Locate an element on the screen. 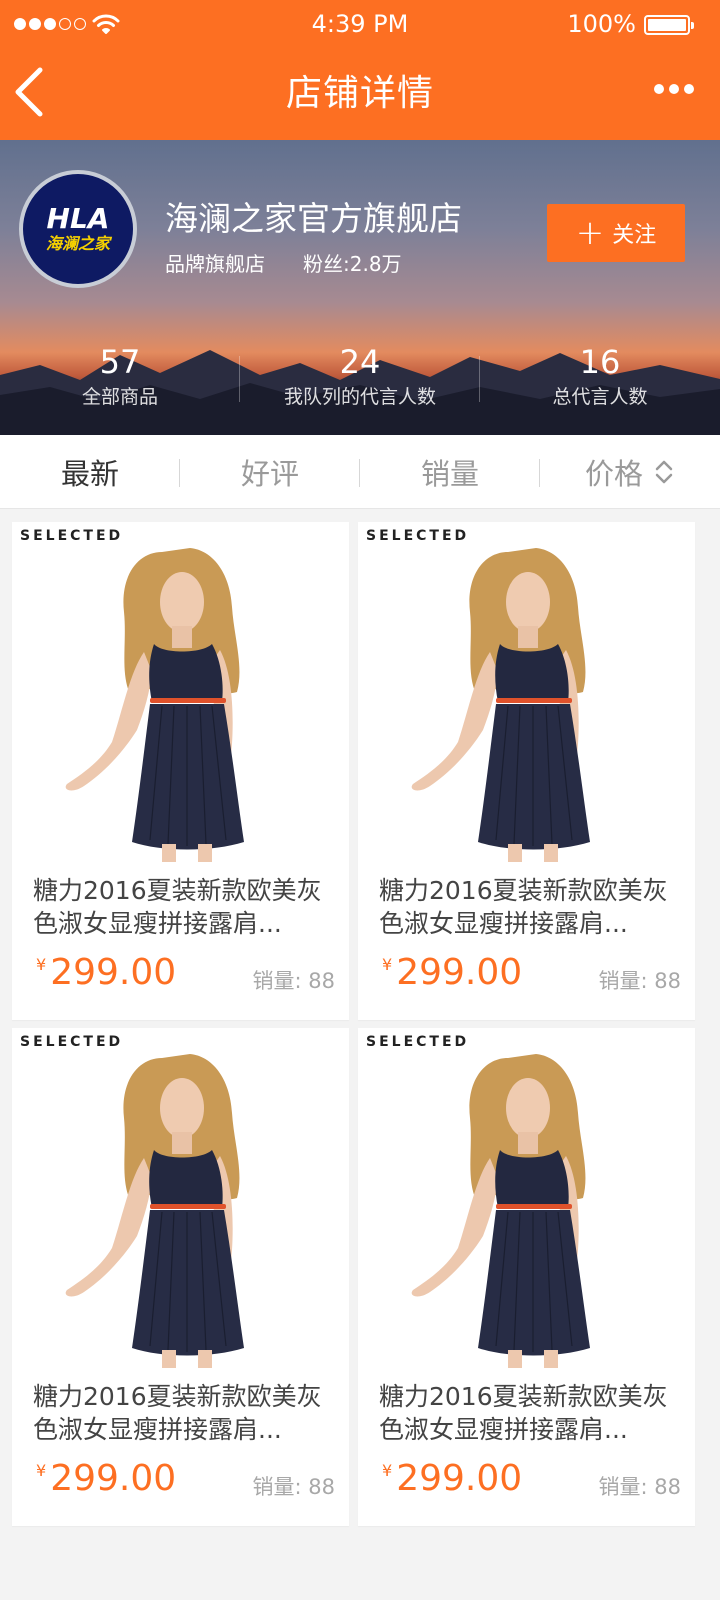 The height and width of the screenshot is (1600, 720). stat-all-products: 57 全部商品 is located at coordinates (120, 380).